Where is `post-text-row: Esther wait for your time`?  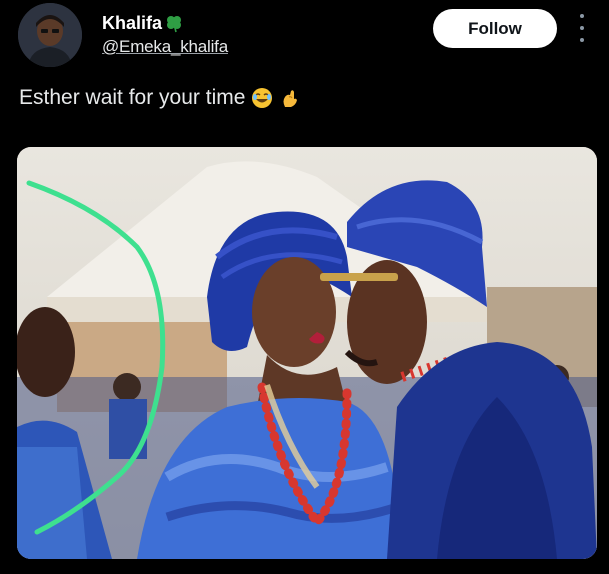
post-text-row: Esther wait for your time is located at coordinates (160, 98).